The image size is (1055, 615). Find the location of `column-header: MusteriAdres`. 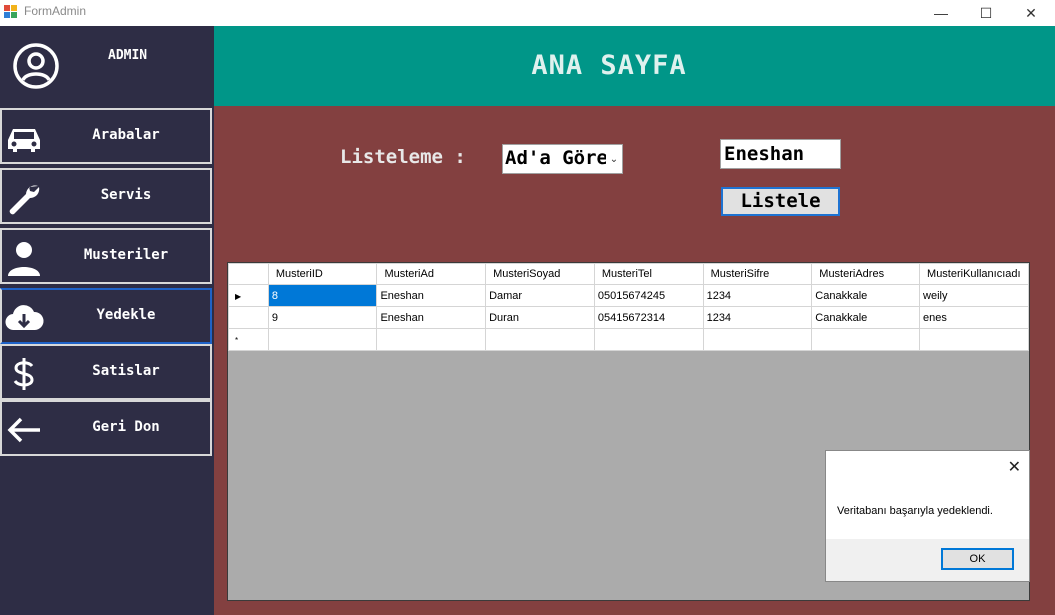

column-header: MusteriAdres is located at coordinates (866, 274).